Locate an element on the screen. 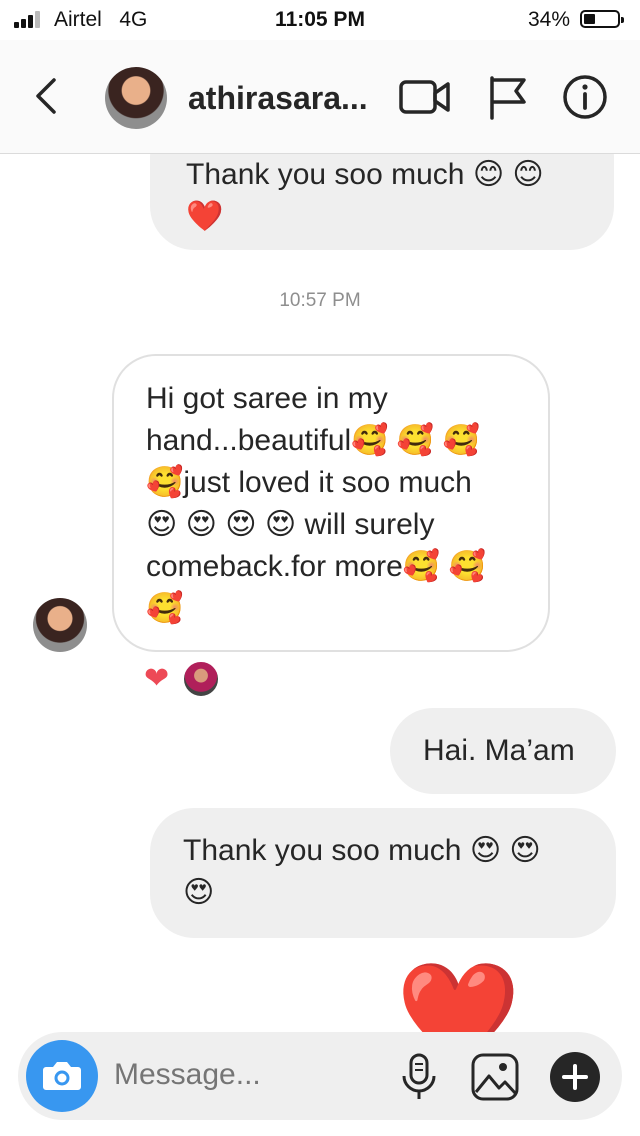  heart-reaction-icon: ❤ is located at coordinates (156, 679).